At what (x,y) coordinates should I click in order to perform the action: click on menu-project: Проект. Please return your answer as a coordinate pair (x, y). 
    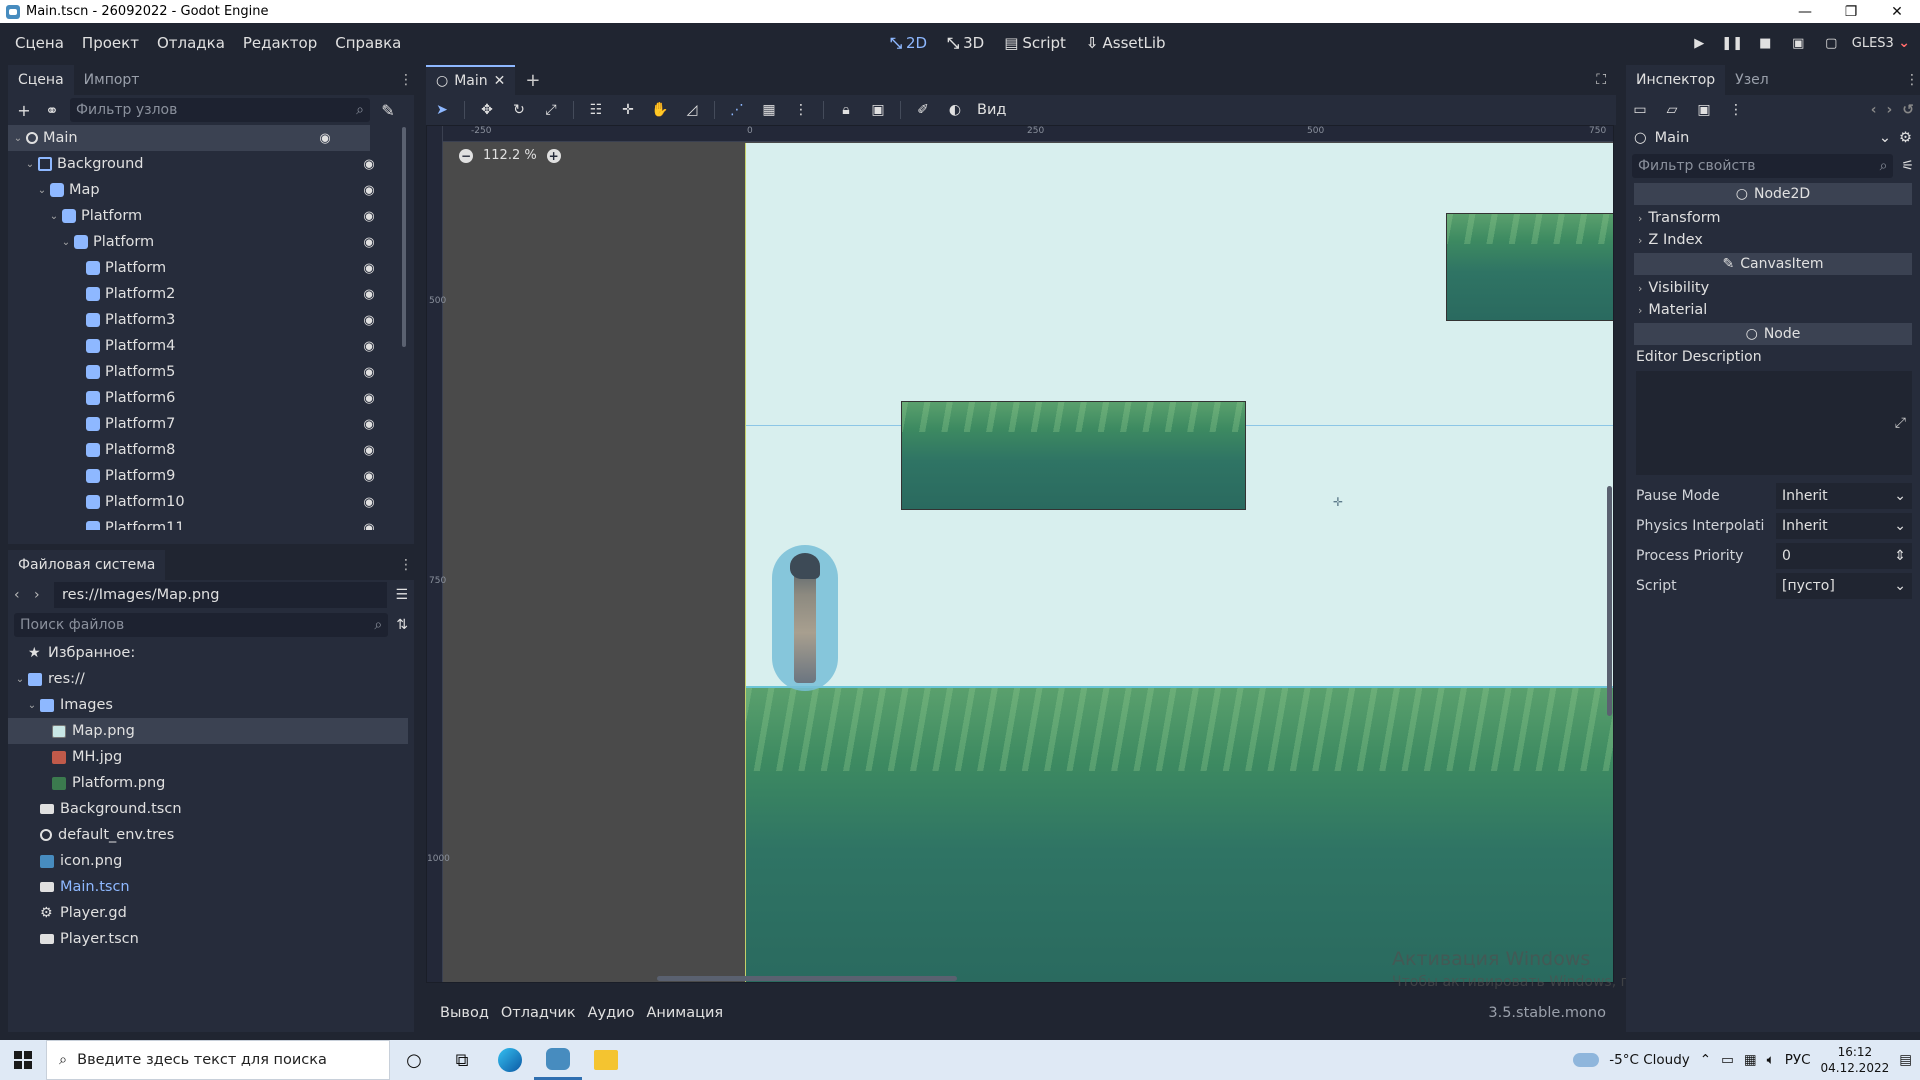
    Looking at the image, I should click on (110, 43).